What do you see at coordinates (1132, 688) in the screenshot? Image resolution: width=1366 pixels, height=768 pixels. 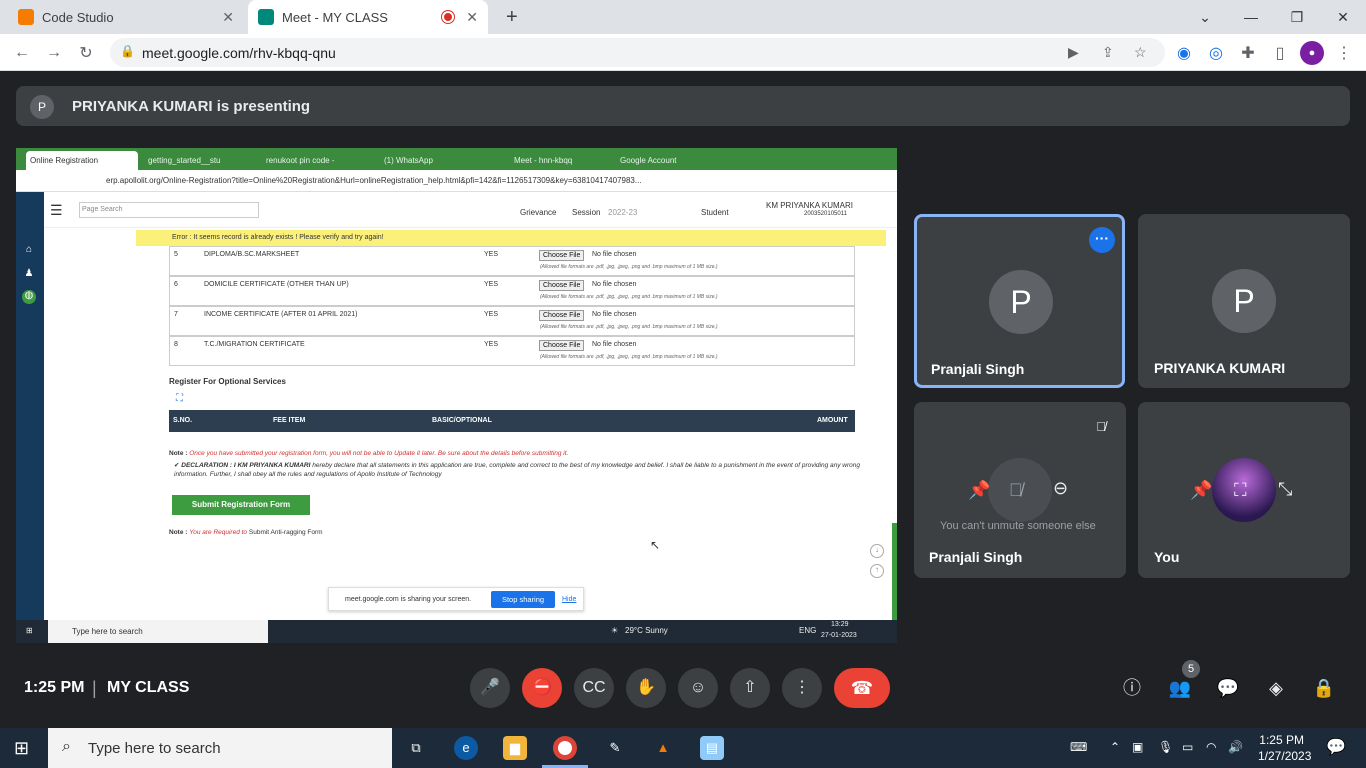 I see `info-icon: ⓘ` at bounding box center [1132, 688].